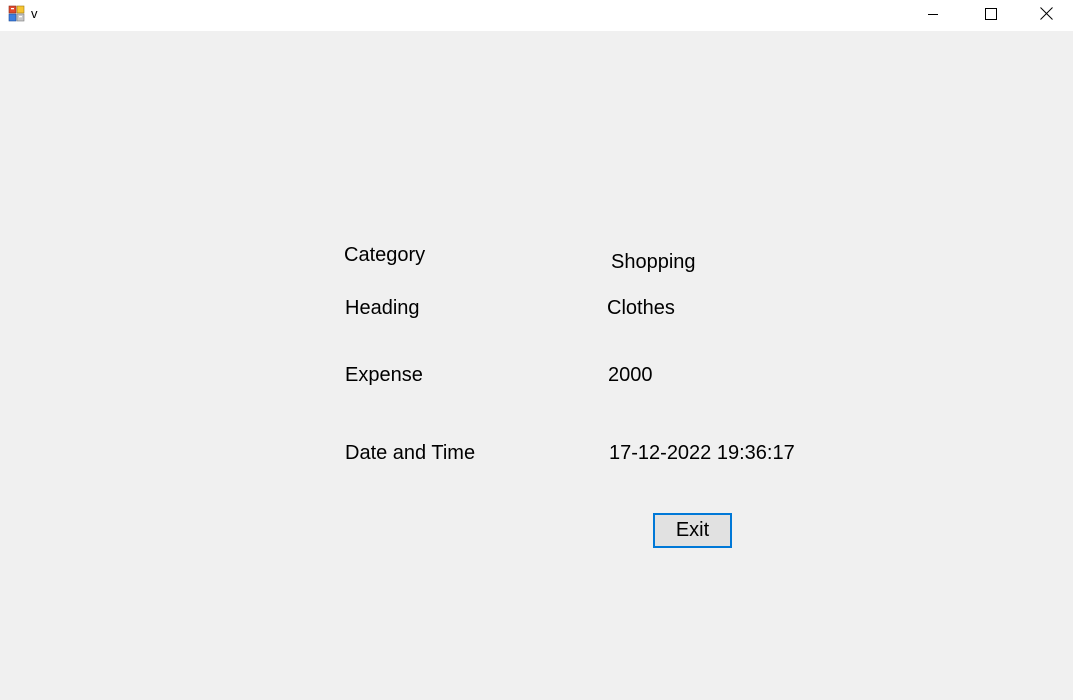  What do you see at coordinates (702, 453) in the screenshot?
I see `datetime-value: 17-12-2022 19:36:17` at bounding box center [702, 453].